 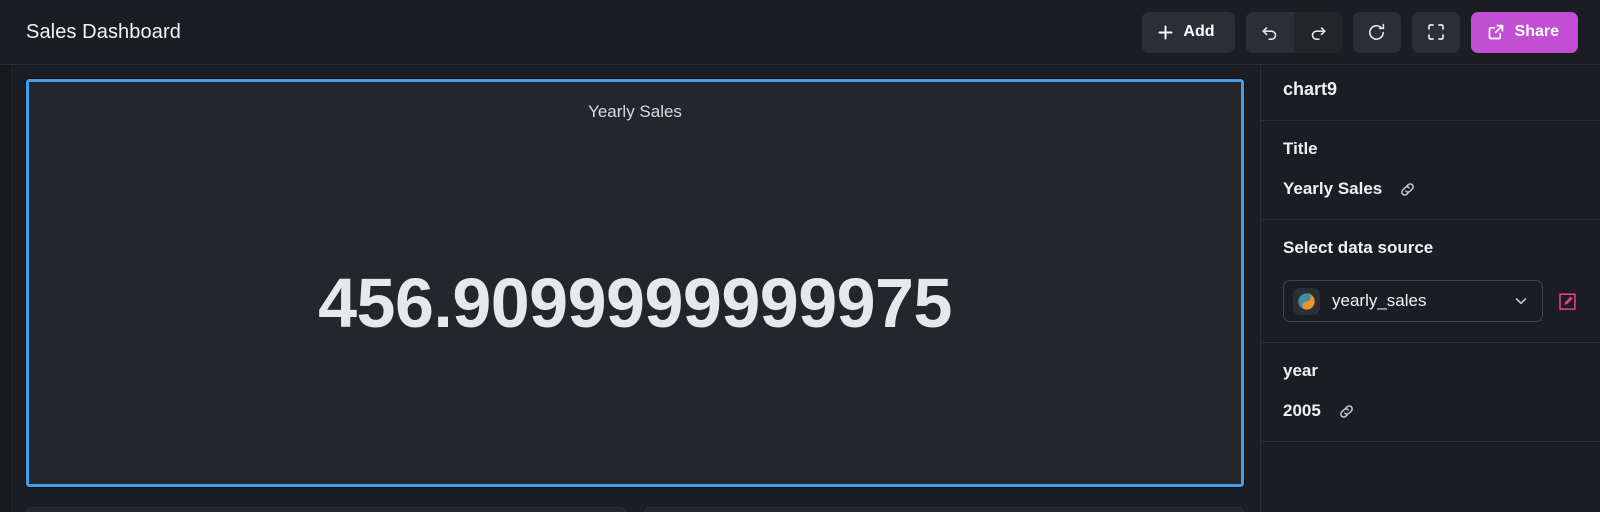 What do you see at coordinates (1300, 148) in the screenshot?
I see `title-field-label: Title` at bounding box center [1300, 148].